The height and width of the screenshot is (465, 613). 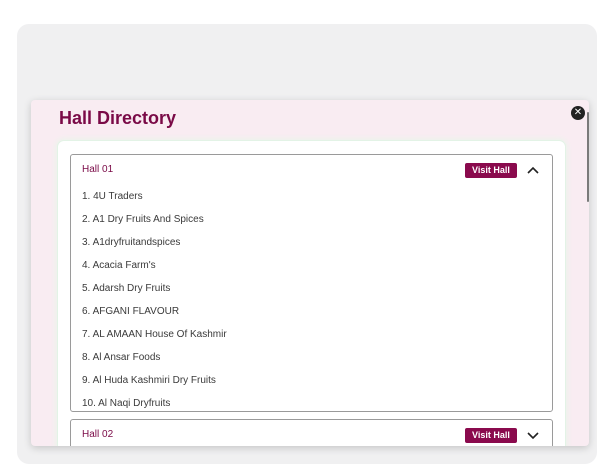 I want to click on exhibitor-item: 8. Al Ansar Foods, so click(x=311, y=357).